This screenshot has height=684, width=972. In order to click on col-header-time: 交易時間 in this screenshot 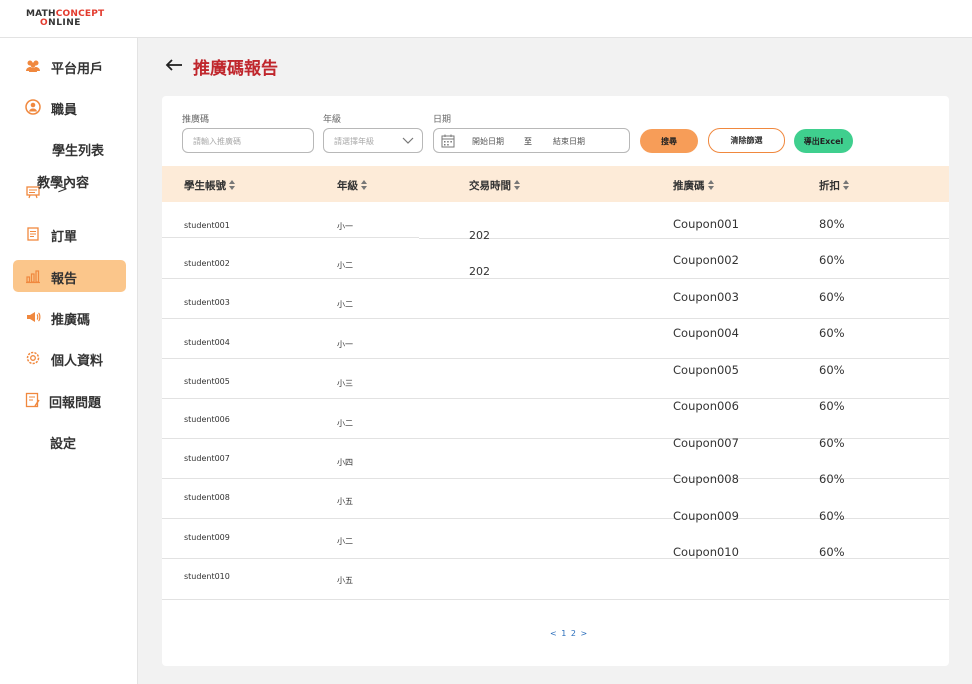, I will do `click(495, 185)`.